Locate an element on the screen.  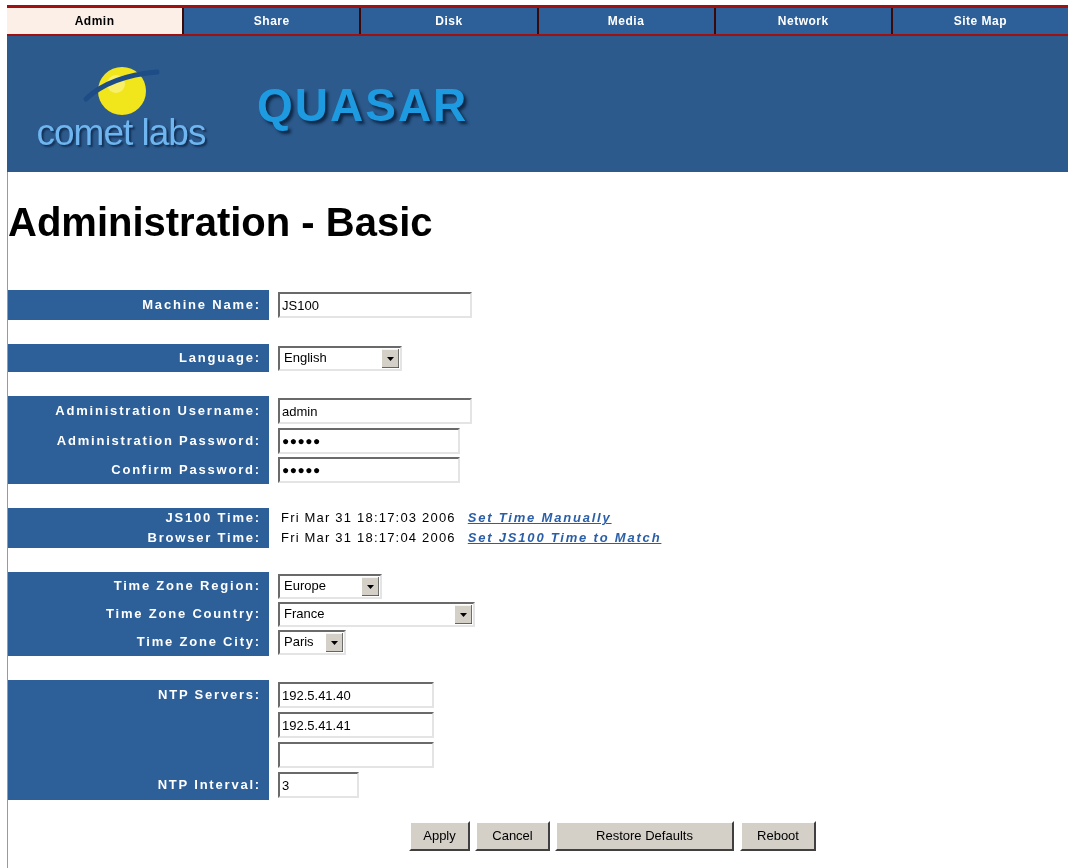
form-button: Restore Defaults is located at coordinates (644, 836).